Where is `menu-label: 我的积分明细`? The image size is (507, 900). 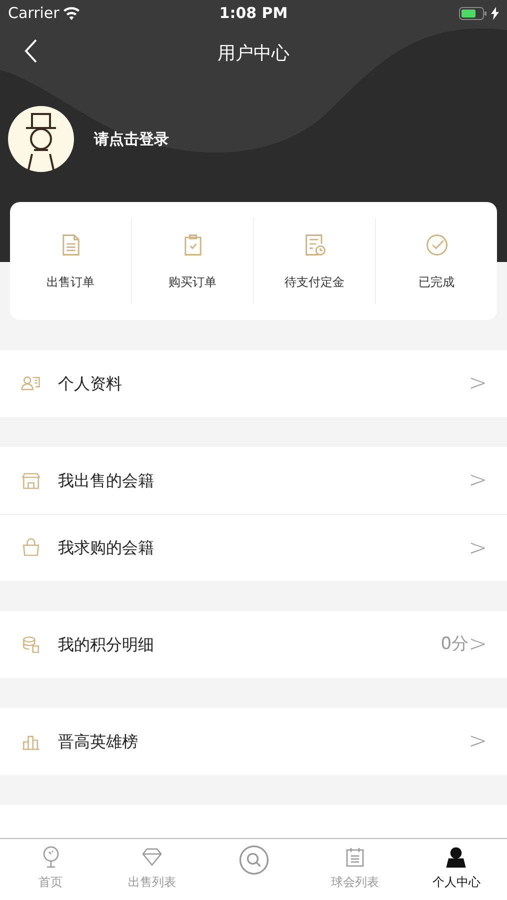 menu-label: 我的积分明细 is located at coordinates (106, 645).